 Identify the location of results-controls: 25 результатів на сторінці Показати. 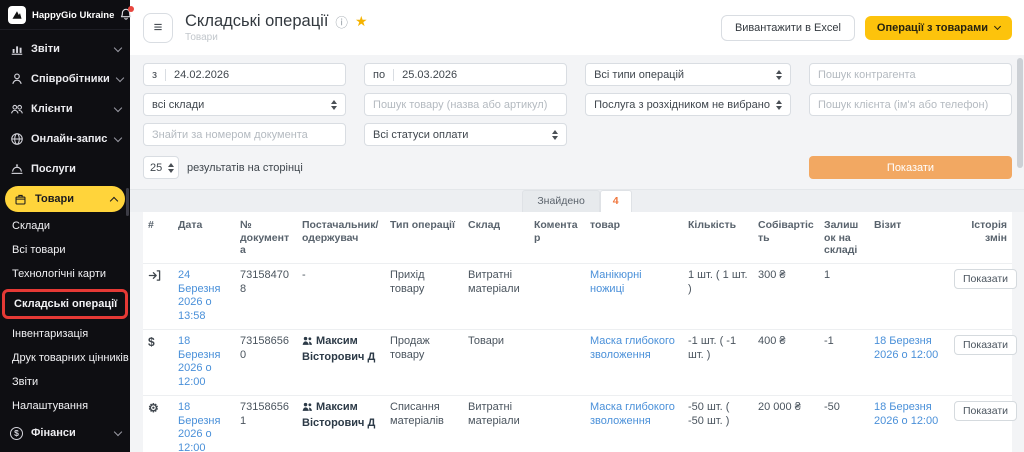
(577, 162).